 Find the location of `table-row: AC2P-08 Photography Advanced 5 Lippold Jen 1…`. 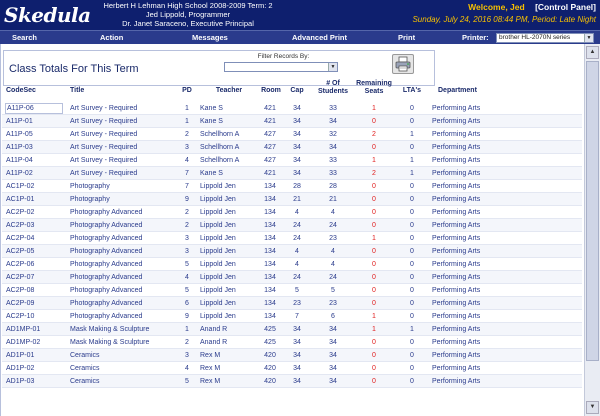

table-row: AC2P-08 Photography Advanced 5 Lippold Jen 1… is located at coordinates (292, 290).